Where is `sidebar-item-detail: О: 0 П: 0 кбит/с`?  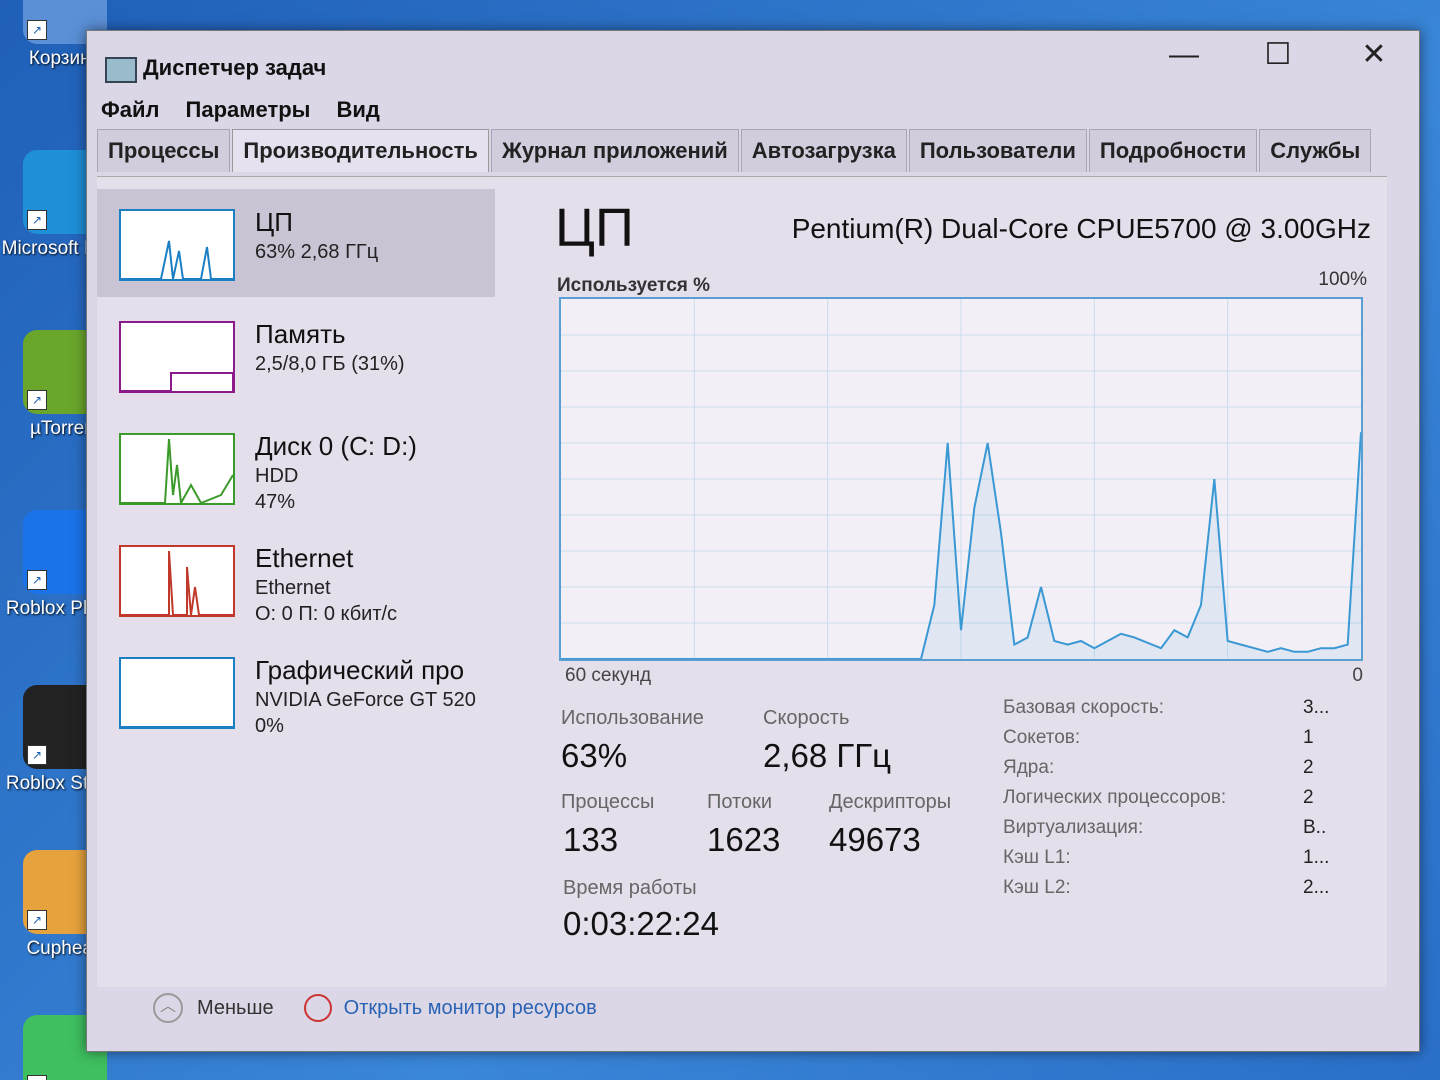
sidebar-item-detail: О: 0 П: 0 кбит/с is located at coordinates (326, 614).